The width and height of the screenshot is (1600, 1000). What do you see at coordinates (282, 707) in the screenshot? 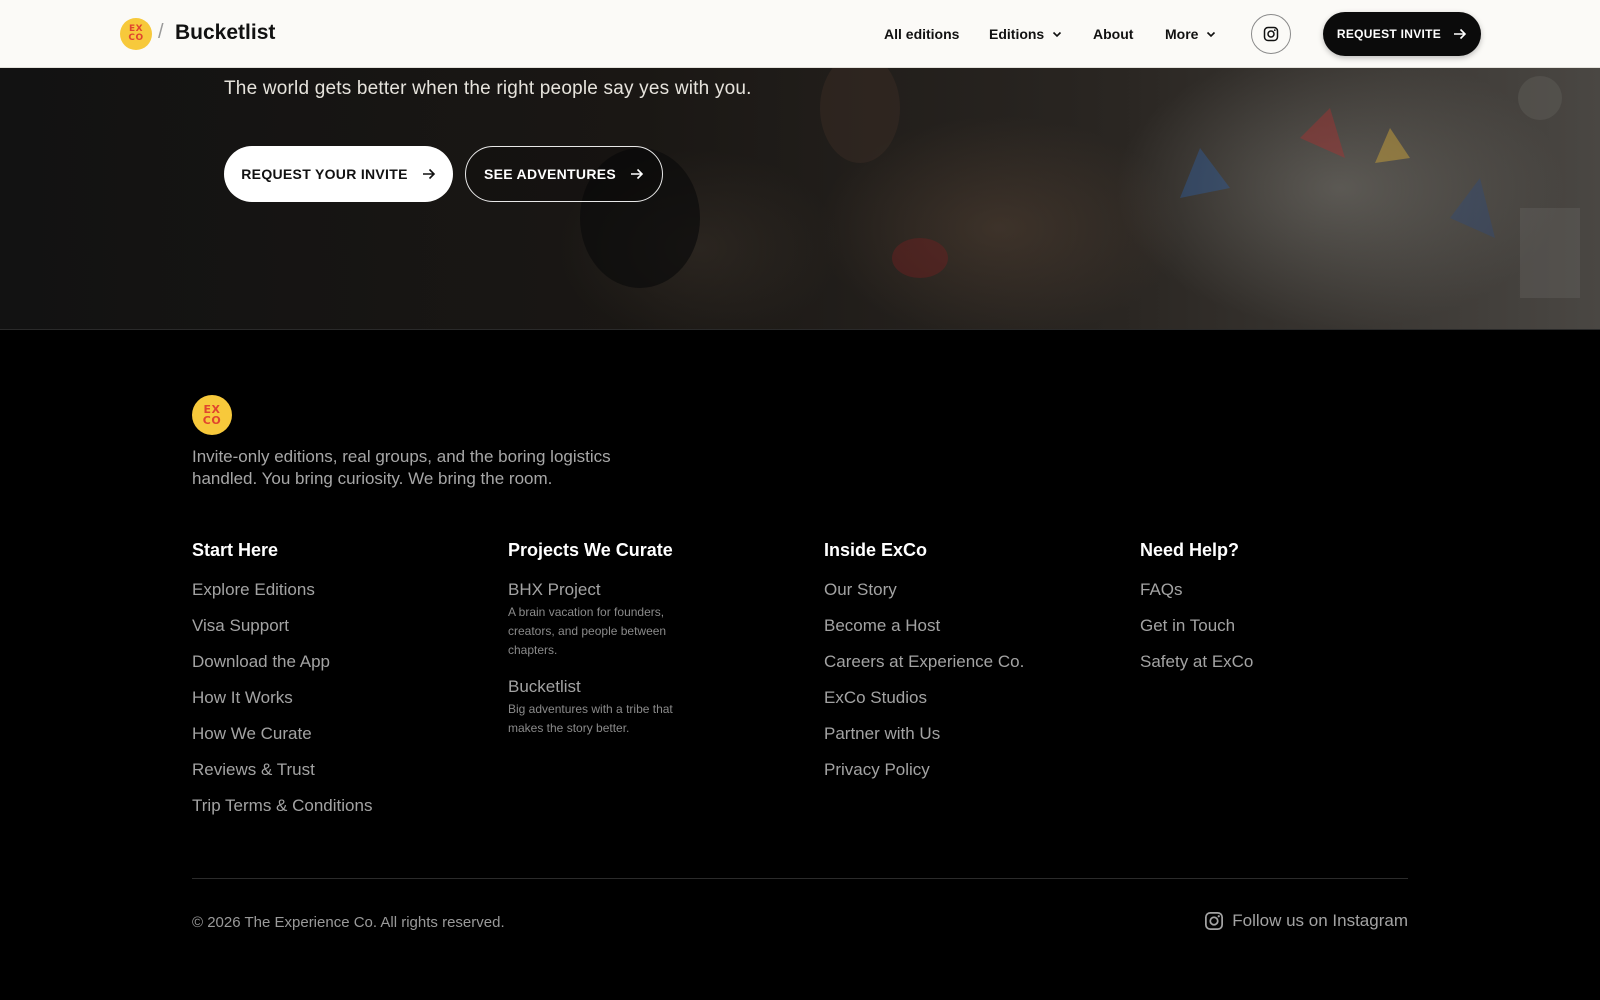
I see `footer-link-how-it-works: How It Works` at bounding box center [282, 707].